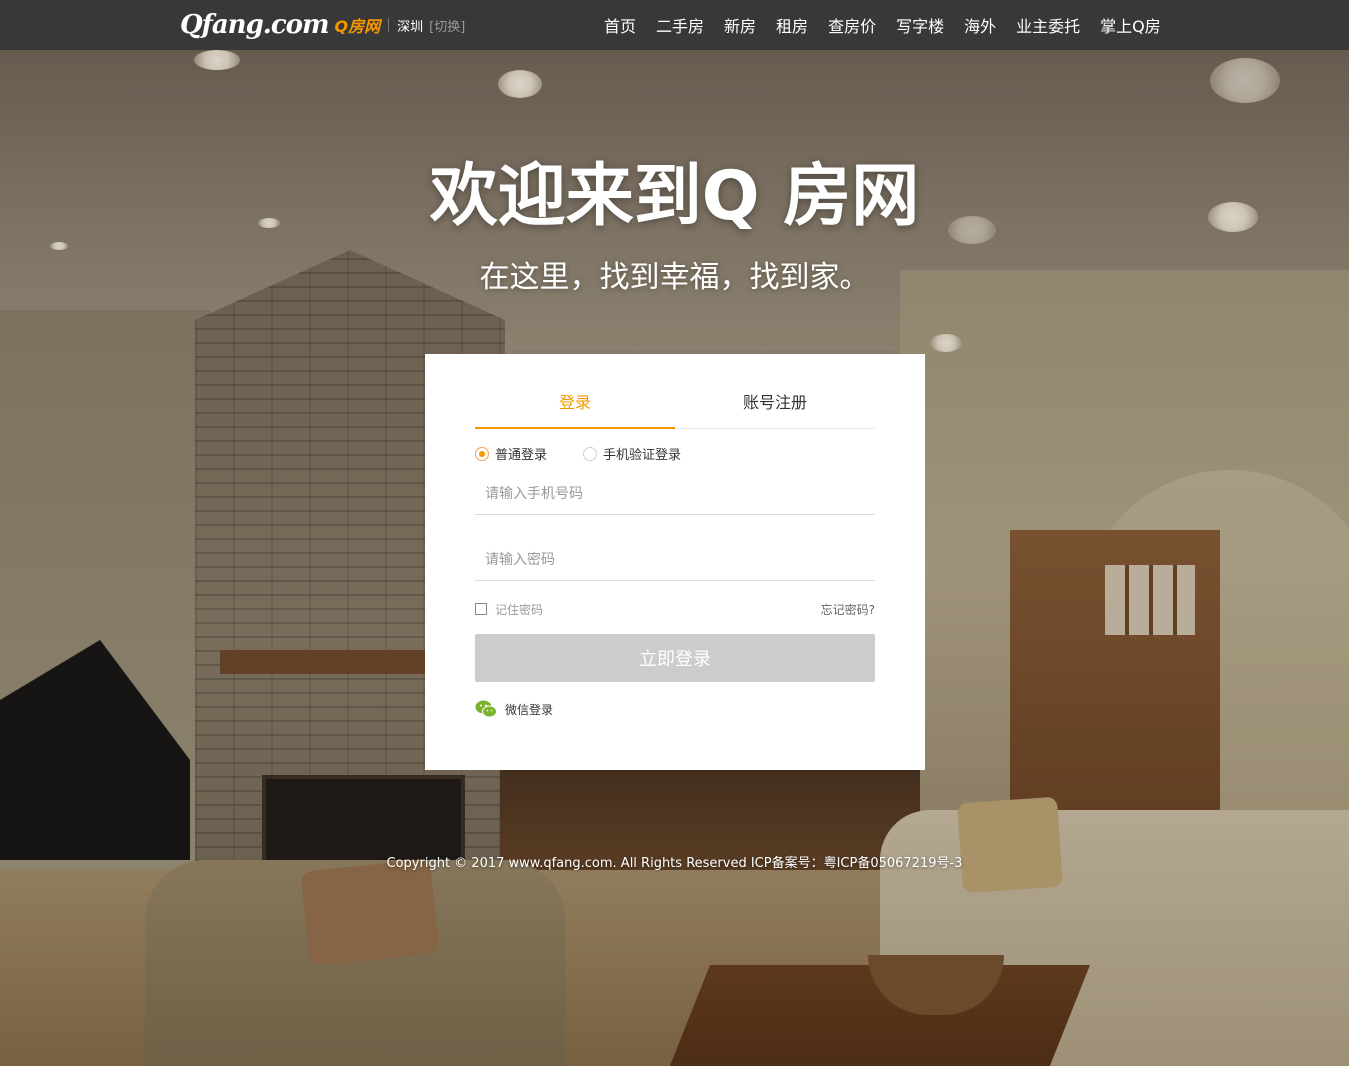 The width and height of the screenshot is (1349, 1066). I want to click on tab-register: 账号注册, so click(775, 405).